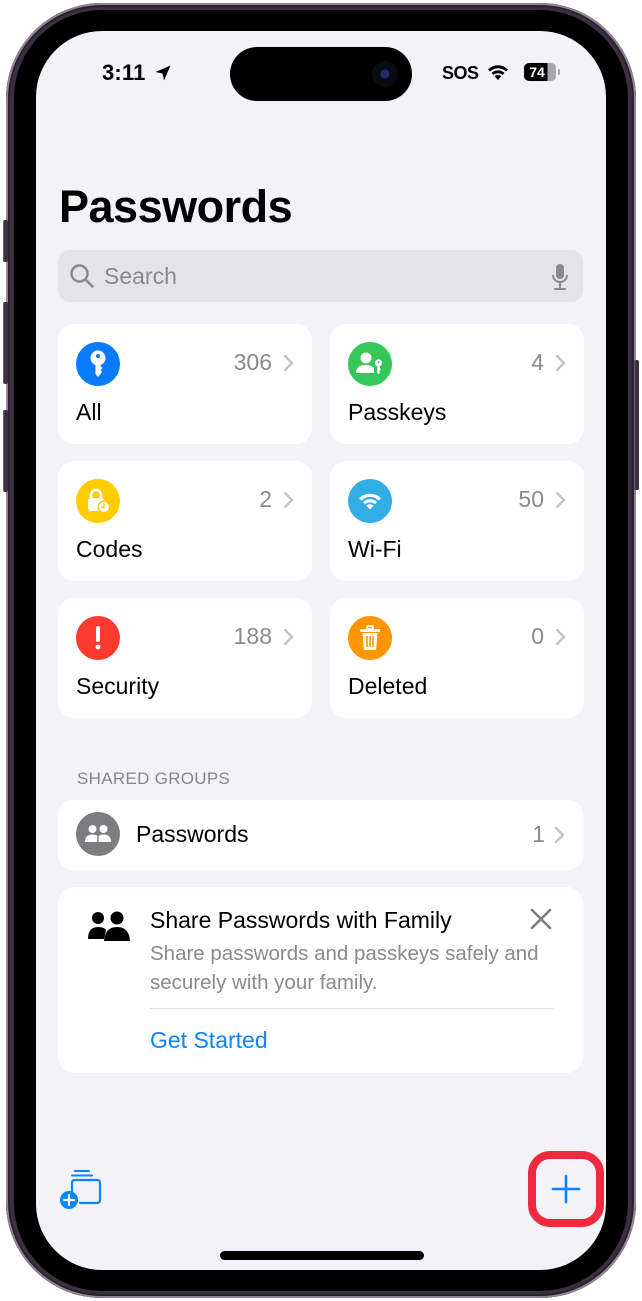 This screenshot has height=1301, width=642. What do you see at coordinates (559, 72) in the screenshot?
I see `battery-cap` at bounding box center [559, 72].